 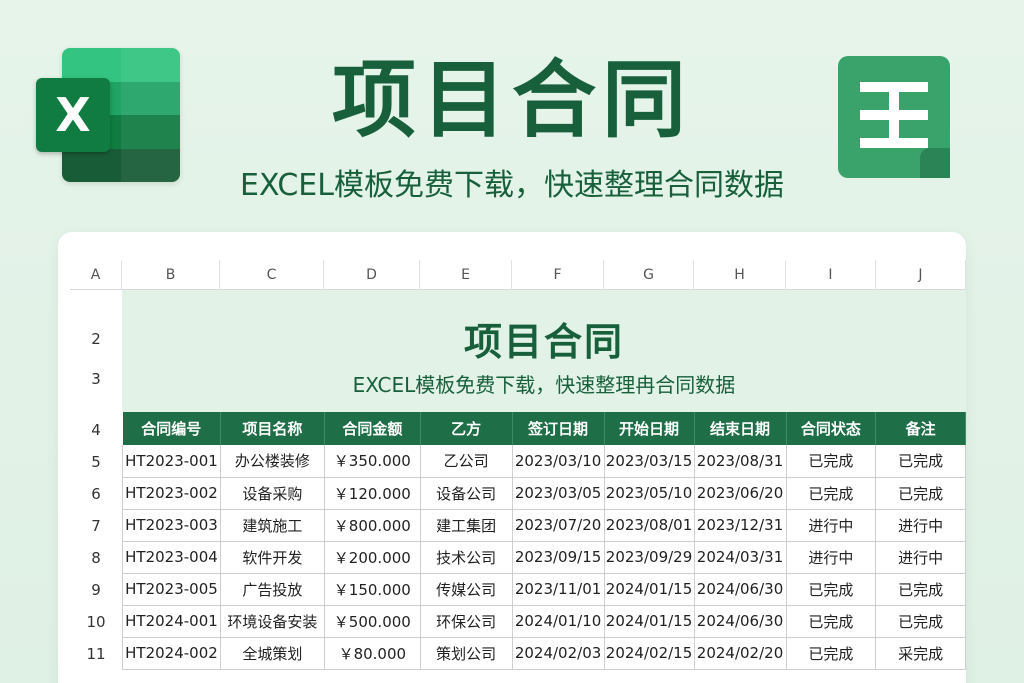 What do you see at coordinates (96, 430) in the screenshot?
I see `row-number: 4` at bounding box center [96, 430].